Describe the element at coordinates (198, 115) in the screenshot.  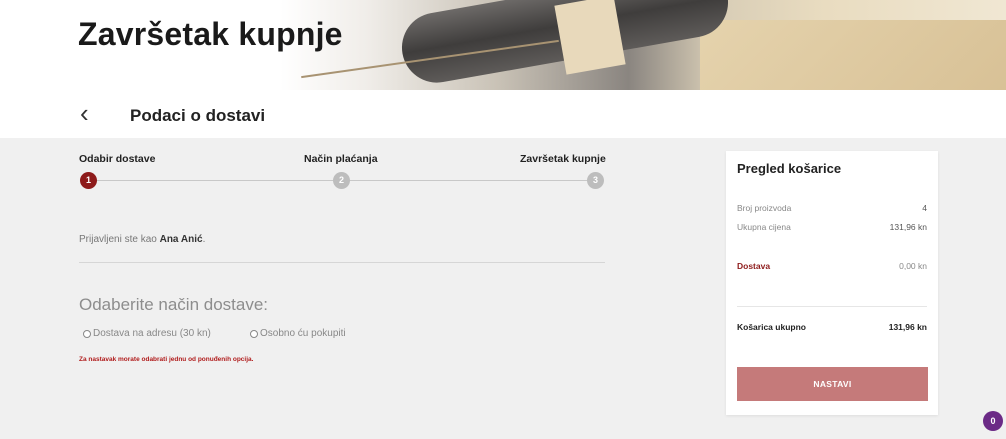
I see `section-title: Podaci o dostavi` at that location.